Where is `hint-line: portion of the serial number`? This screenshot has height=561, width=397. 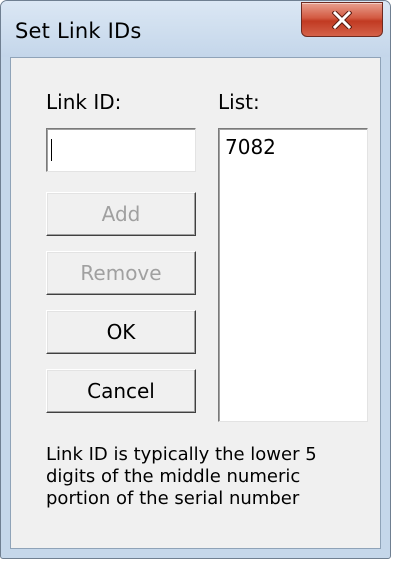 hint-line: portion of the serial number is located at coordinates (173, 498).